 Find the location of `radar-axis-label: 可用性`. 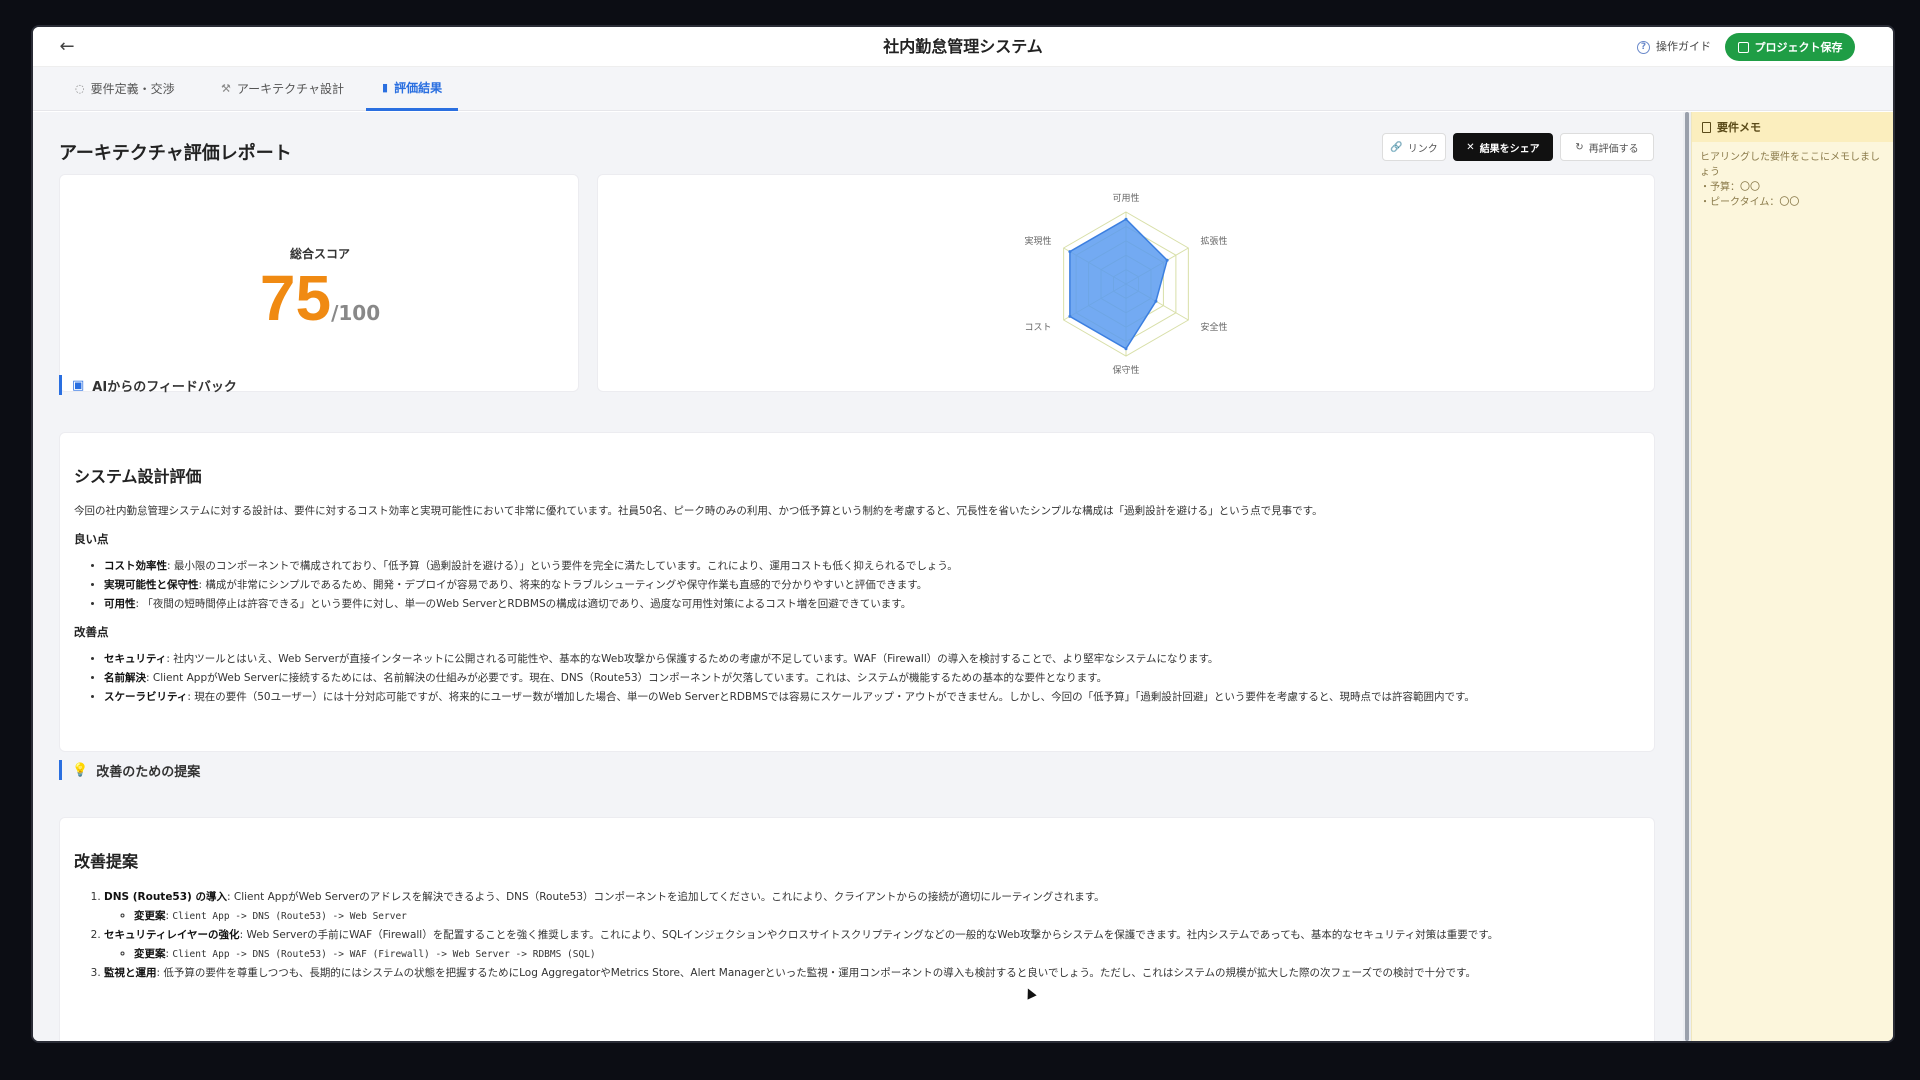

radar-axis-label: 可用性 is located at coordinates (1125, 198).